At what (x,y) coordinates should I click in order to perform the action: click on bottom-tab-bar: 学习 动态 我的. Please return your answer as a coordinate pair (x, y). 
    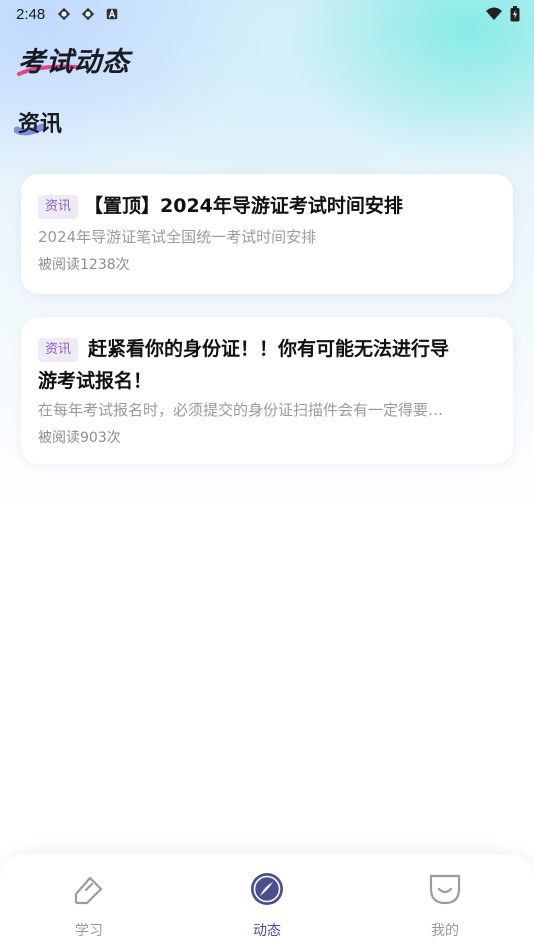
    Looking at the image, I should click on (267, 902).